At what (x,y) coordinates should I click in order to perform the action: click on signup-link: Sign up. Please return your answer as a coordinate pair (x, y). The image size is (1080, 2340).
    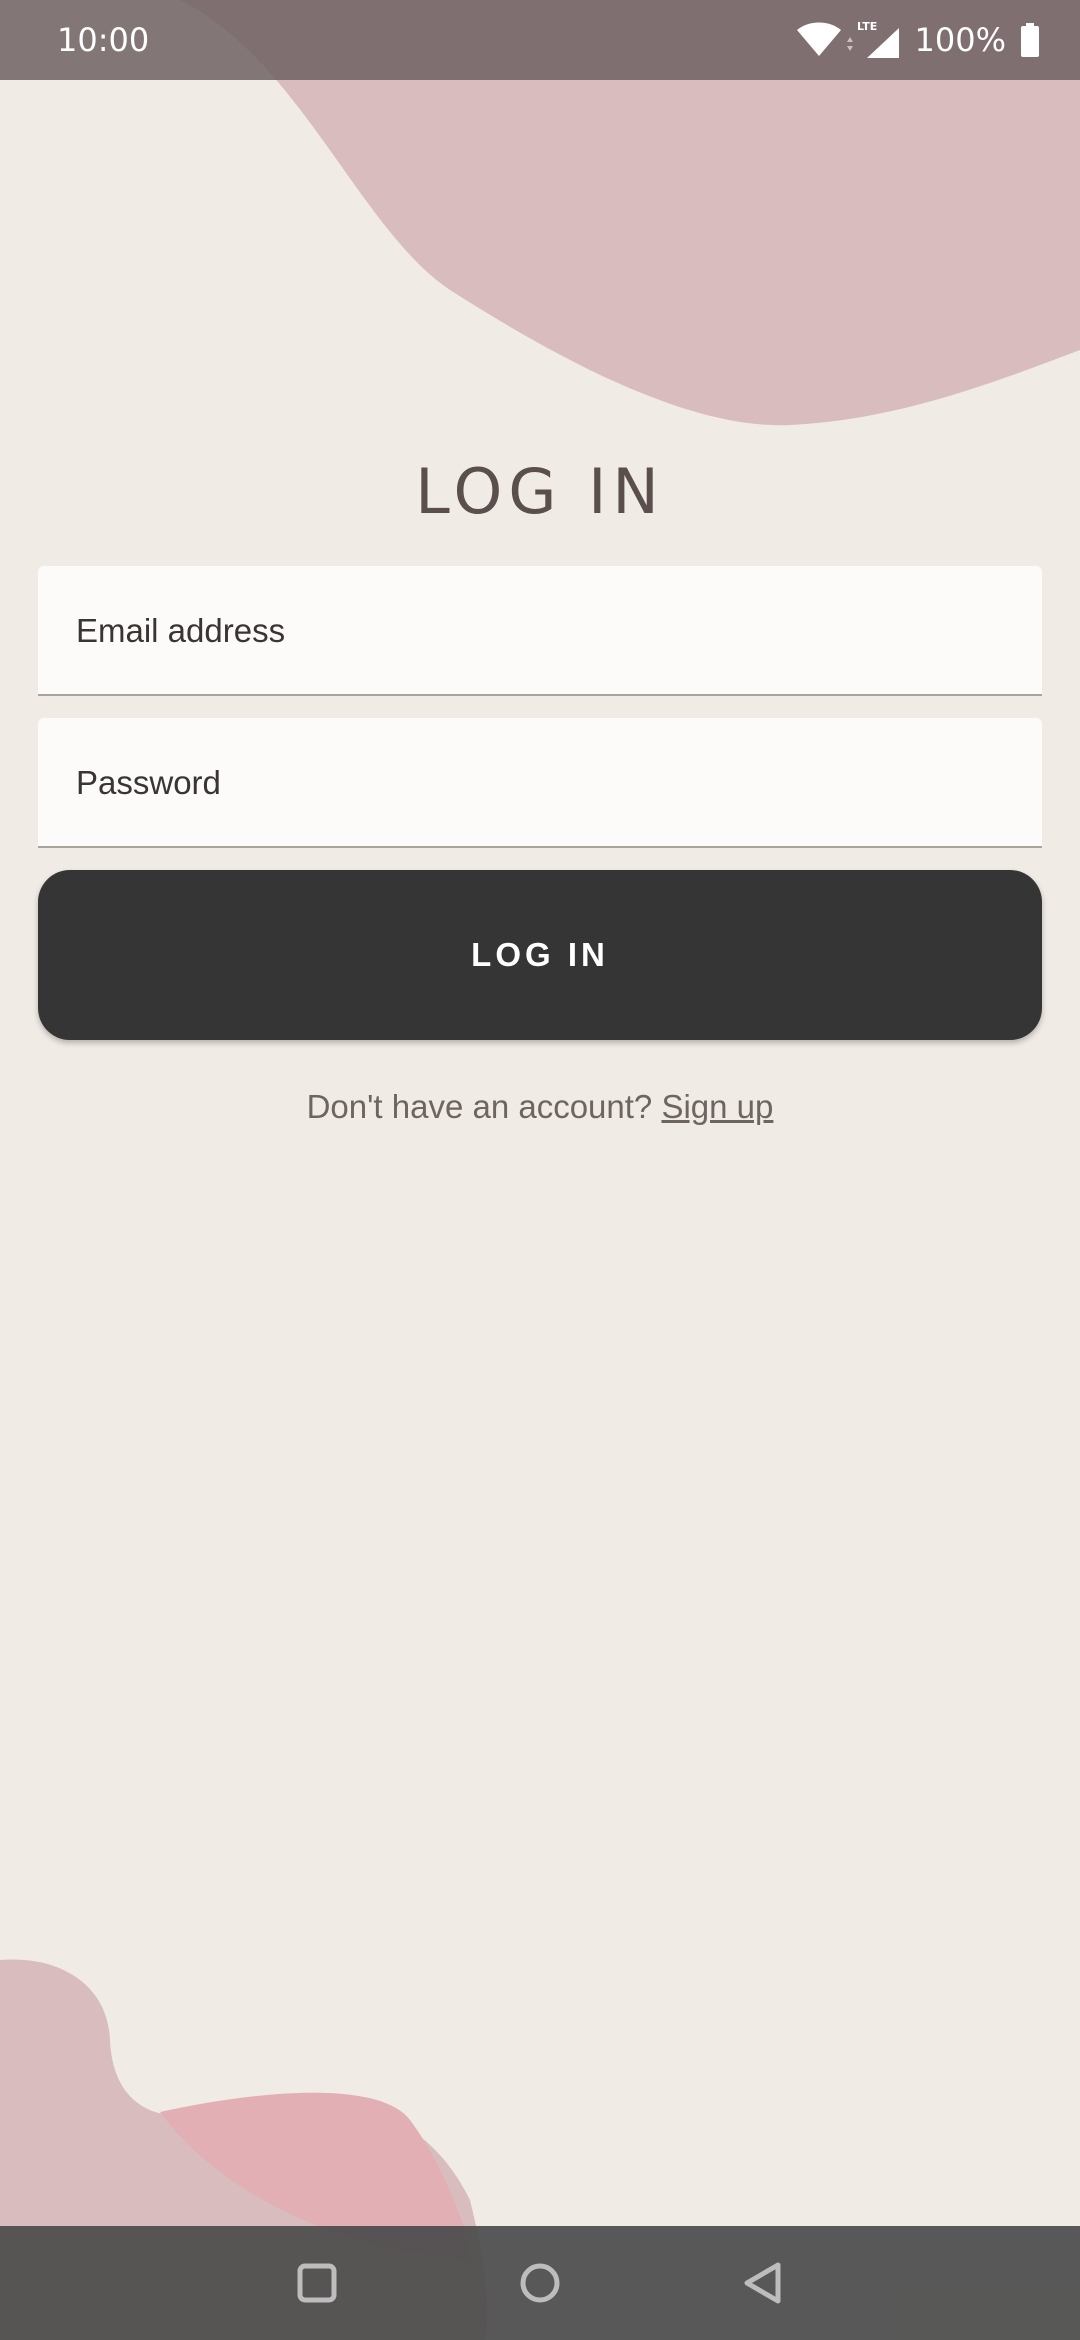
    Looking at the image, I should click on (717, 1106).